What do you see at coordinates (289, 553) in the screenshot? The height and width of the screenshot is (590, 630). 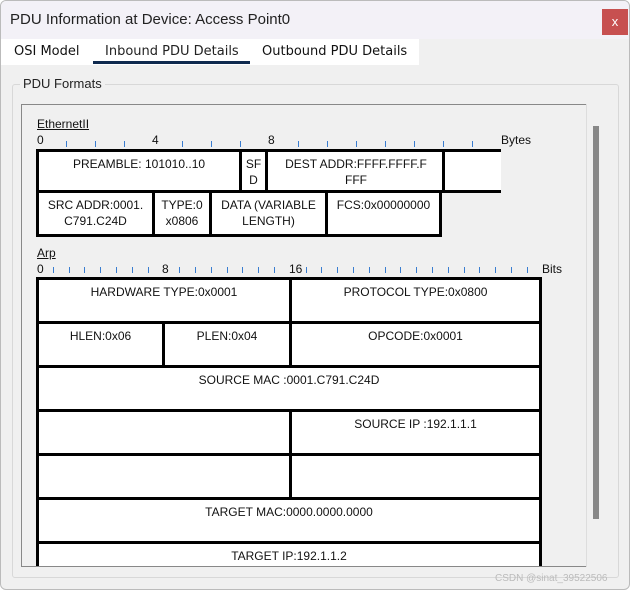 I see `target-ip-field: TARGET IP:192.1.1.2` at bounding box center [289, 553].